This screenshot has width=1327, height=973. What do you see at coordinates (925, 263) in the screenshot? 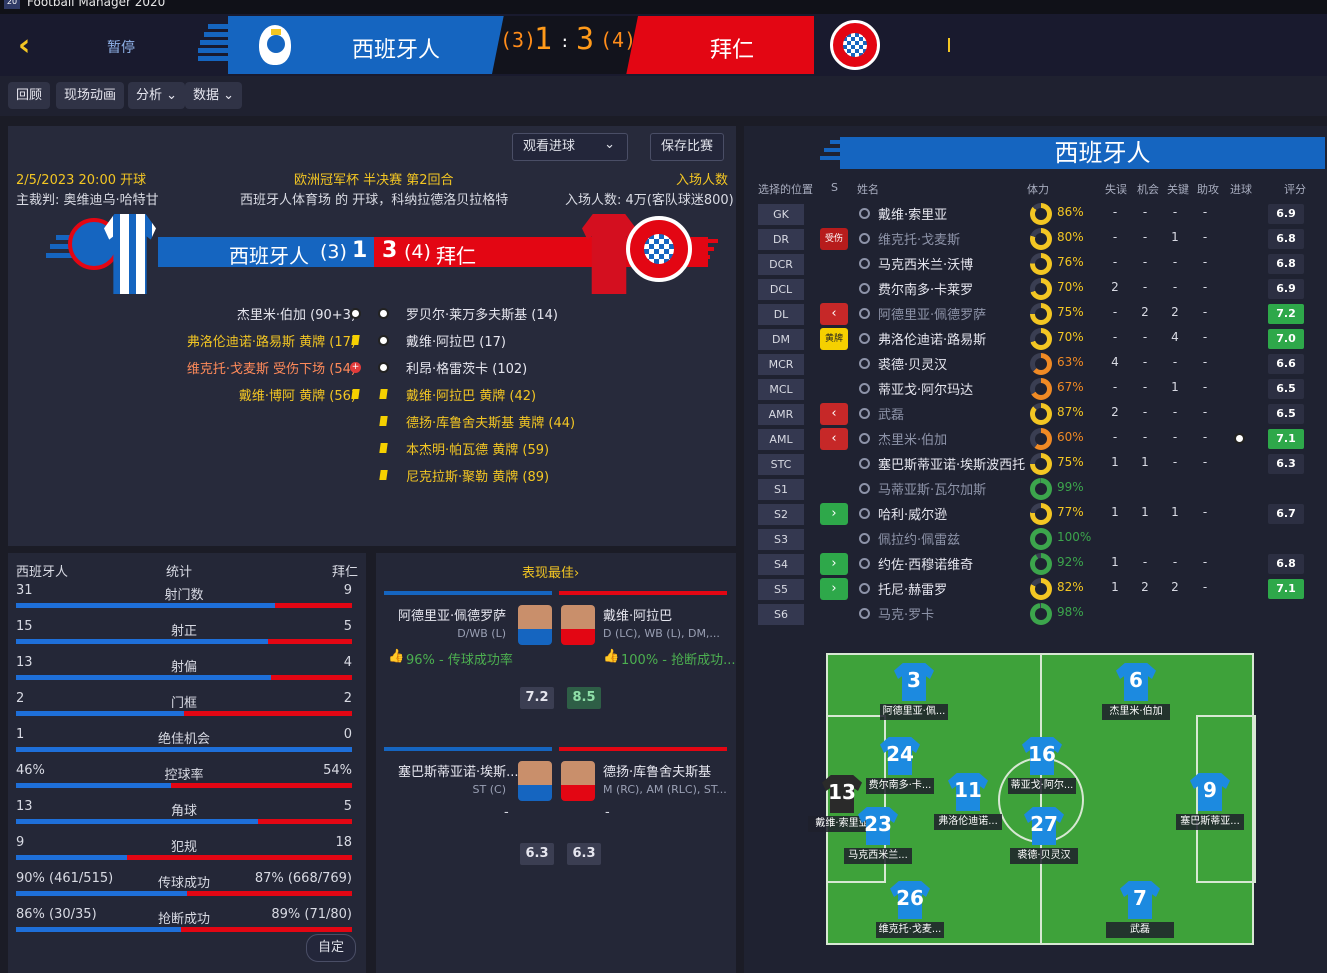
I see `player-name: 马克西米兰·沃博` at bounding box center [925, 263].